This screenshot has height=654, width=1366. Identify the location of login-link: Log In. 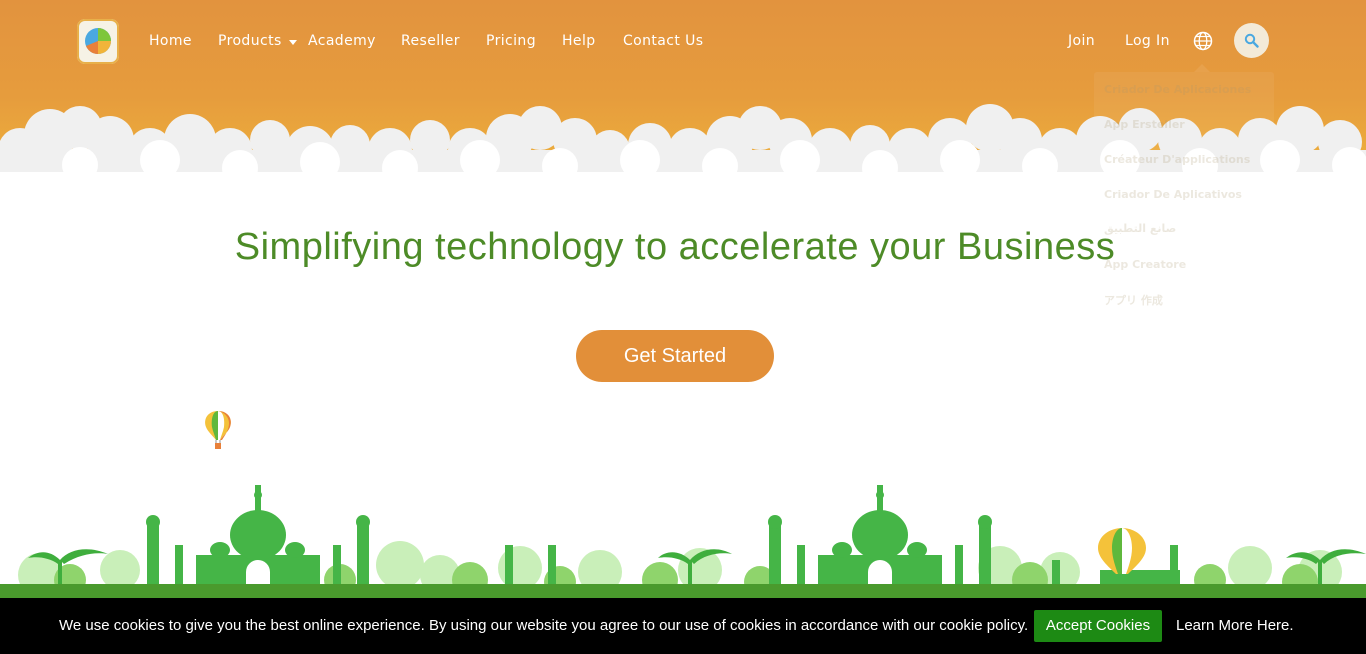
(1147, 41).